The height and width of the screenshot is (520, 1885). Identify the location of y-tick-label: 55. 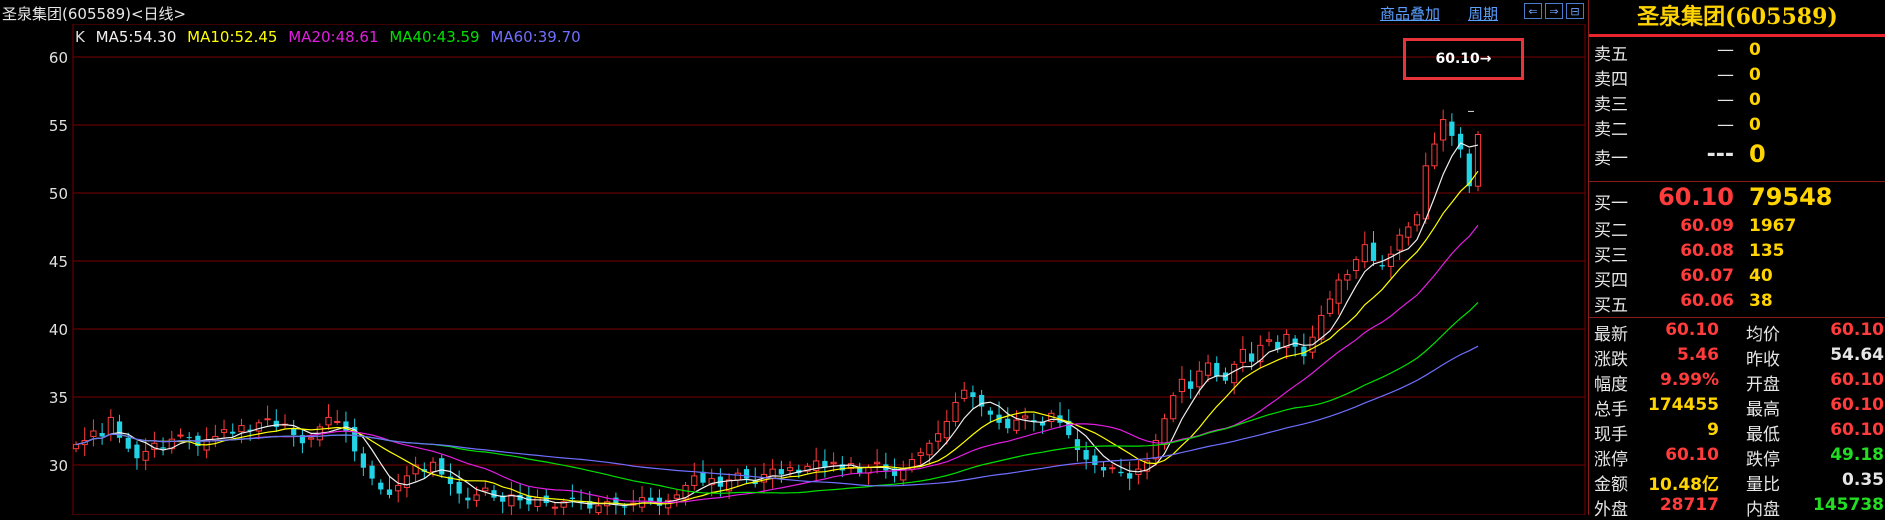
(58, 126).